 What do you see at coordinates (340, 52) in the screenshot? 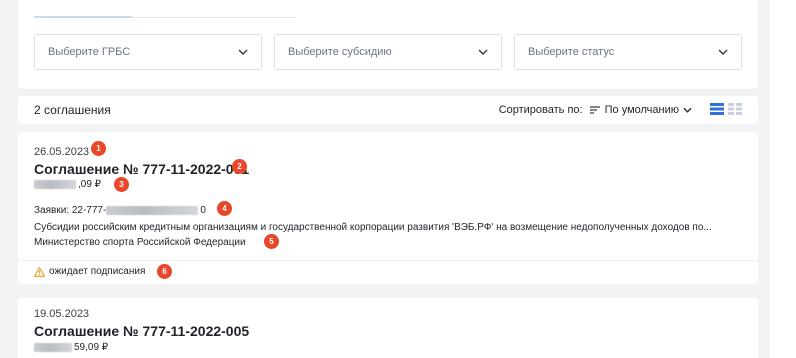
I see `subsidy-select-placeholder: Выберите субсидию` at bounding box center [340, 52].